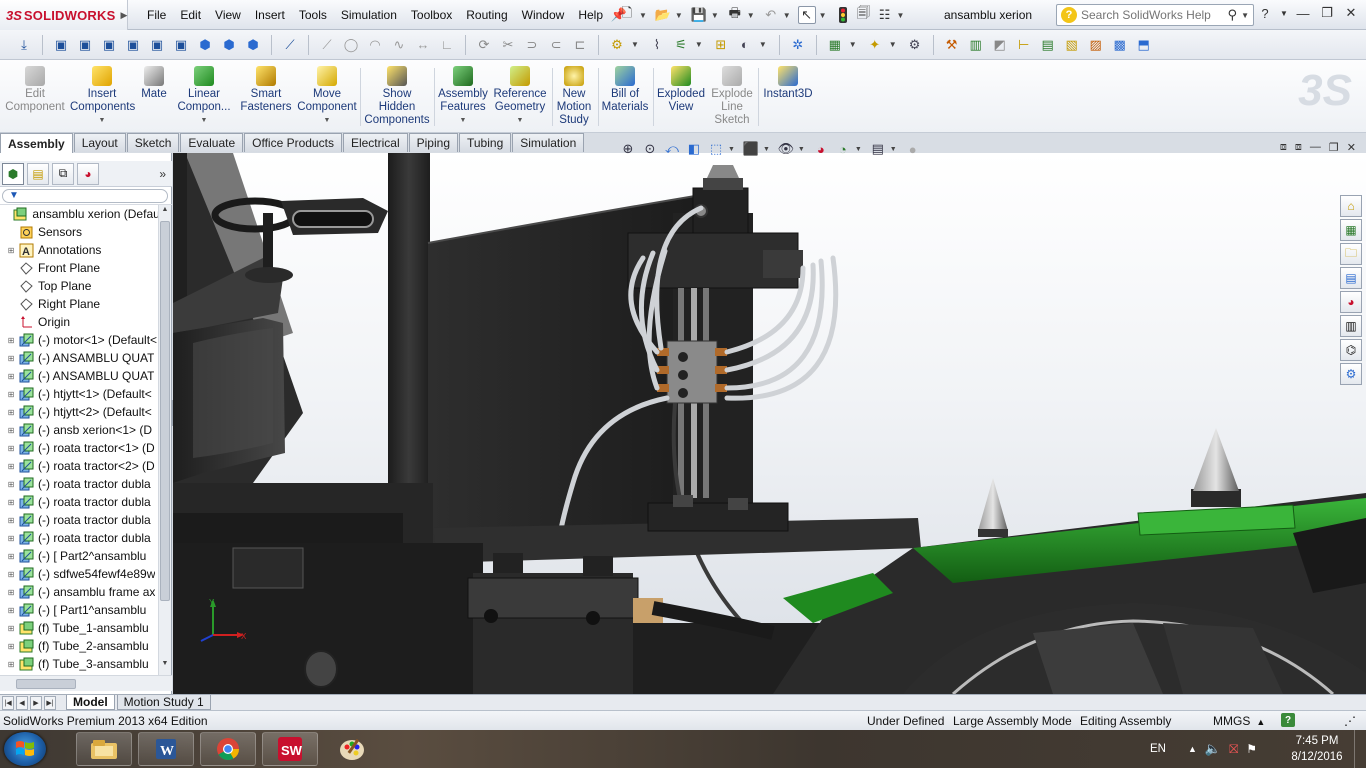 The image size is (1366, 768). I want to click on view-settings-dropdown-icon: ▼, so click(893, 149).